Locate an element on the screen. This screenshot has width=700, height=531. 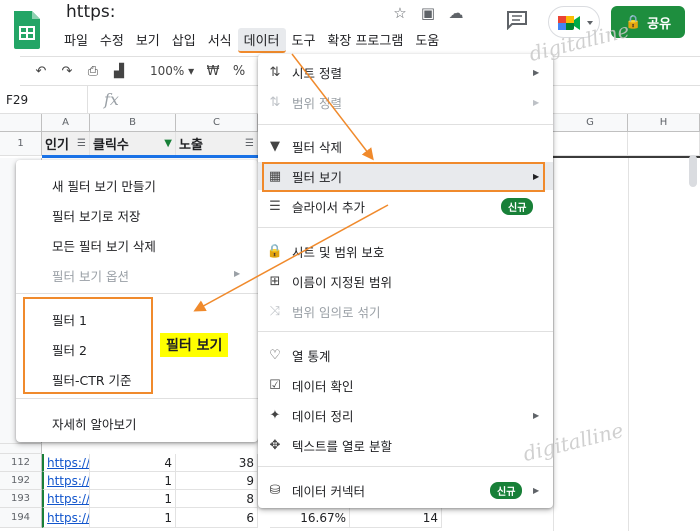
select-all-corner is located at coordinates (21, 123).